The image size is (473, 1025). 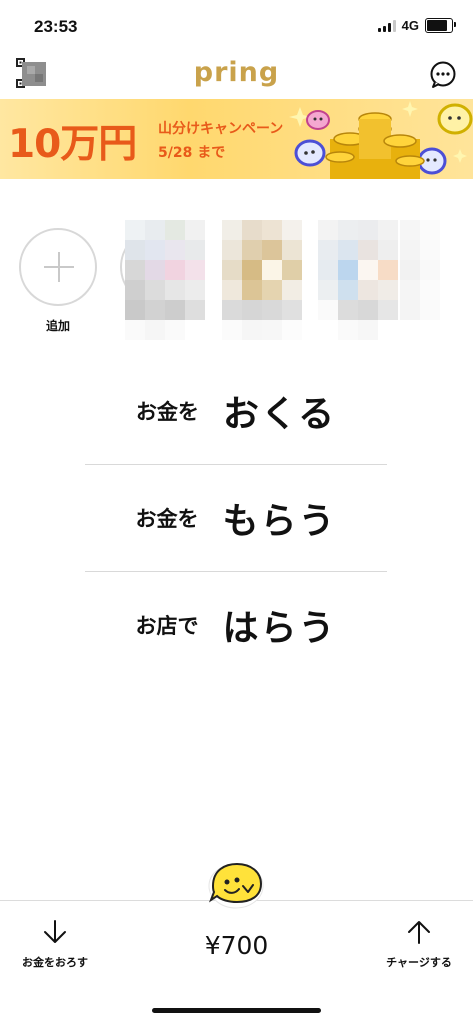 What do you see at coordinates (167, 626) in the screenshot?
I see `pay-at-store-prefix: お店で` at bounding box center [167, 626].